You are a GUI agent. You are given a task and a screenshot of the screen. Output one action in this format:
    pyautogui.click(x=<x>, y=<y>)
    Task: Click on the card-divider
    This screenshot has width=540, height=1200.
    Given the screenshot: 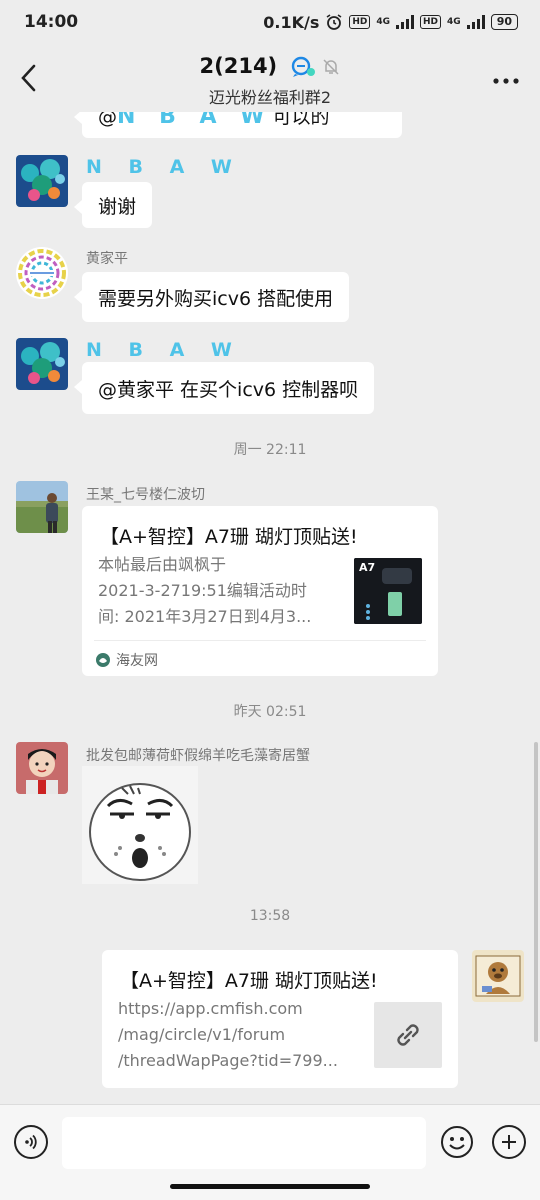 What is the action you would take?
    pyautogui.click(x=260, y=640)
    